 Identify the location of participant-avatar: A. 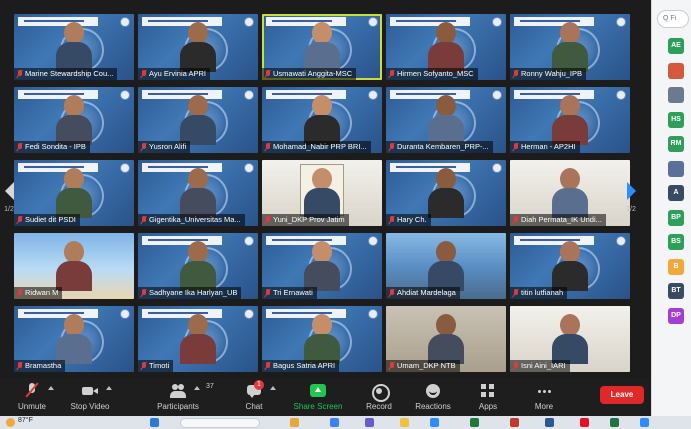
(676, 193).